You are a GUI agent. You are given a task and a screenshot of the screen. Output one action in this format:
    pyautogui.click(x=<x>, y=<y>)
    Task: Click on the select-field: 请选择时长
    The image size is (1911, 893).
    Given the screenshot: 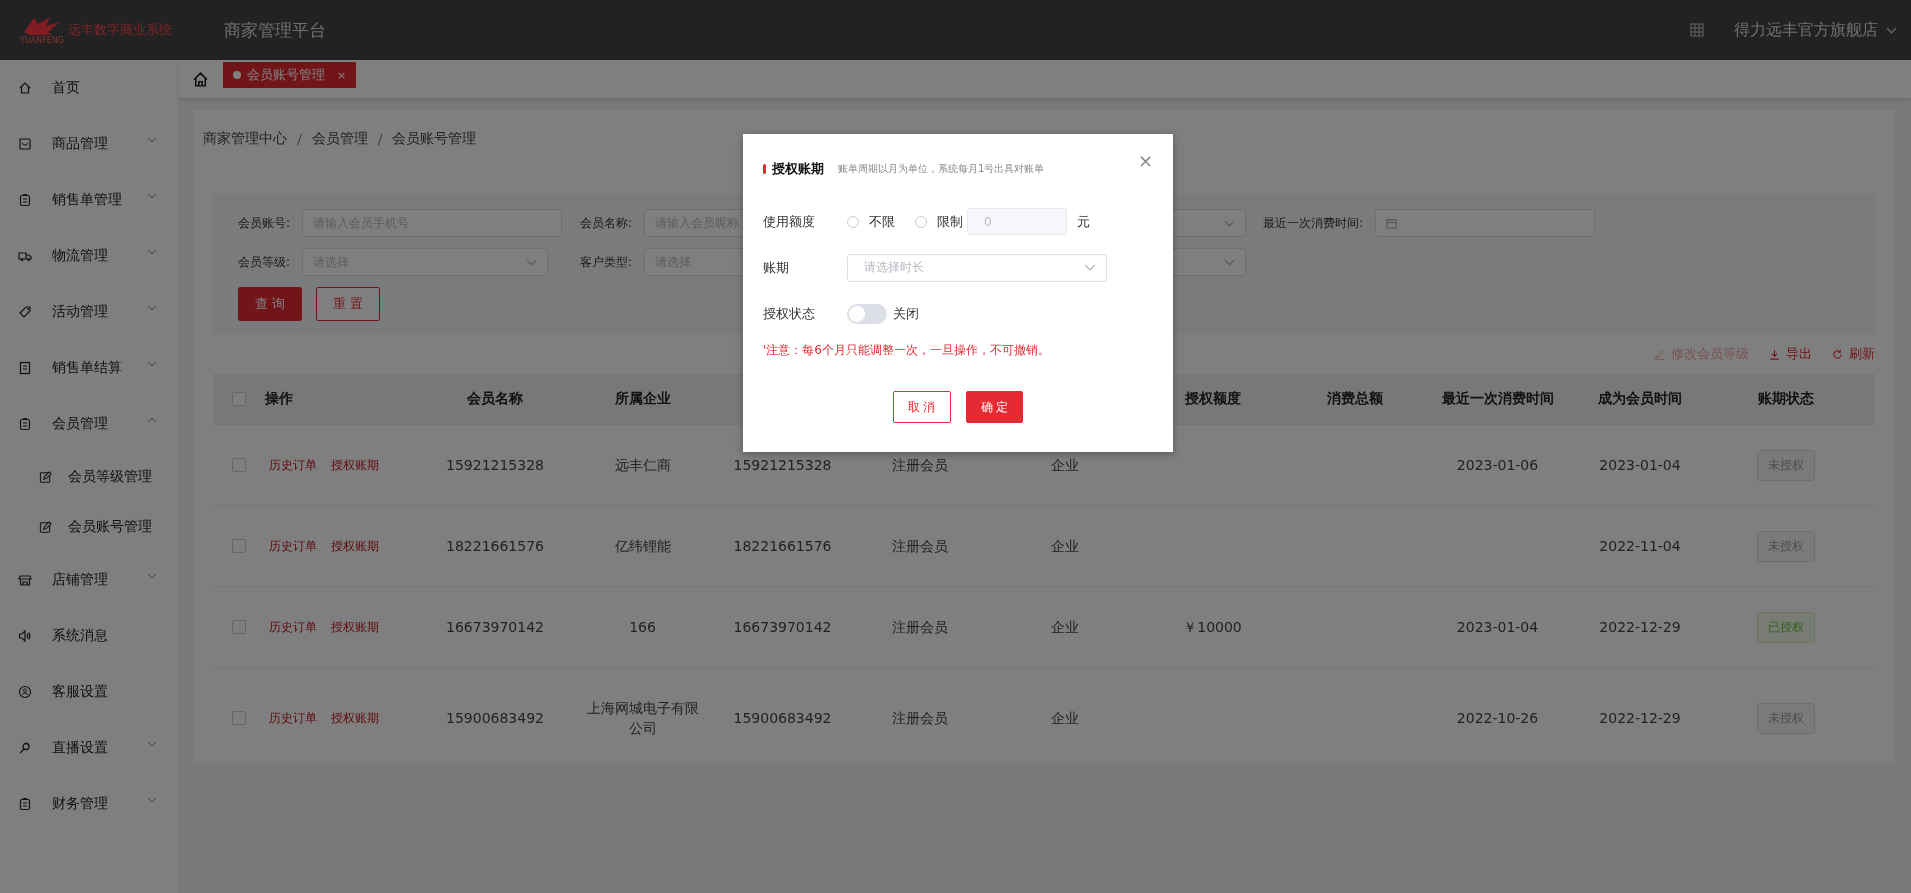 What is the action you would take?
    pyautogui.click(x=977, y=267)
    